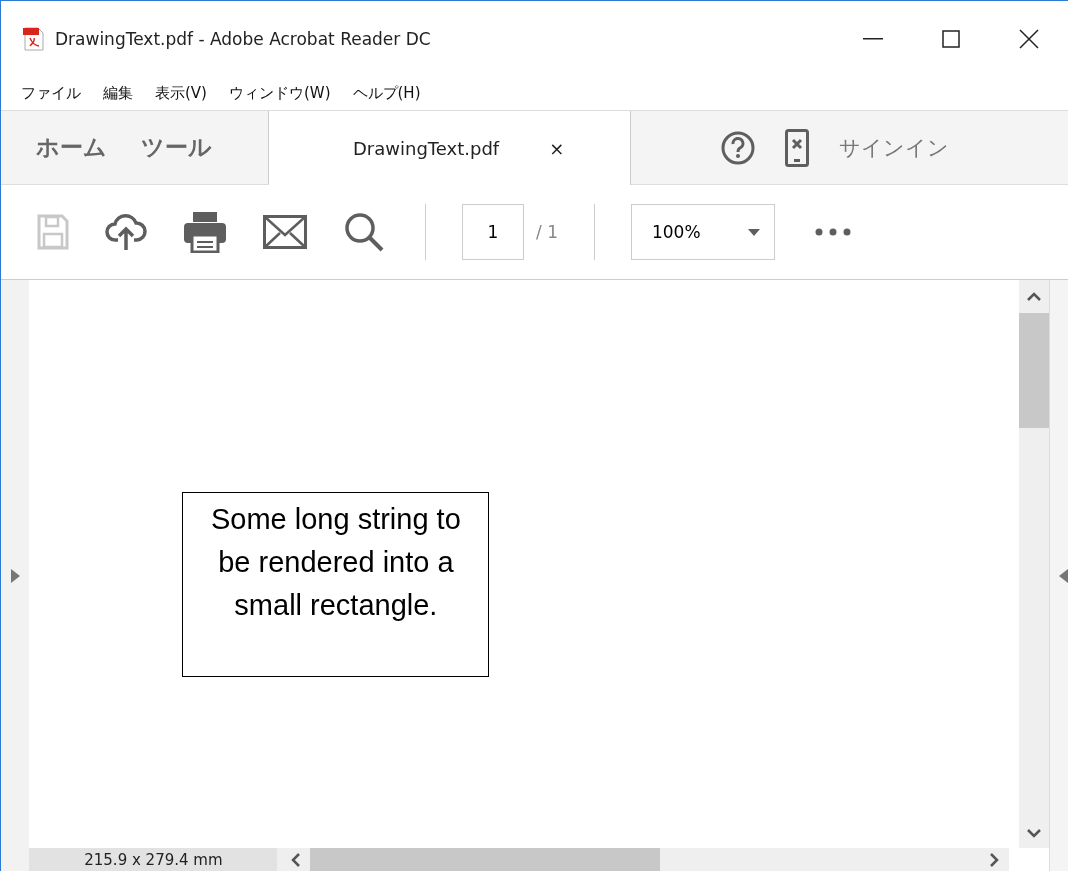  What do you see at coordinates (1029, 39) in the screenshot?
I see `close-icon` at bounding box center [1029, 39].